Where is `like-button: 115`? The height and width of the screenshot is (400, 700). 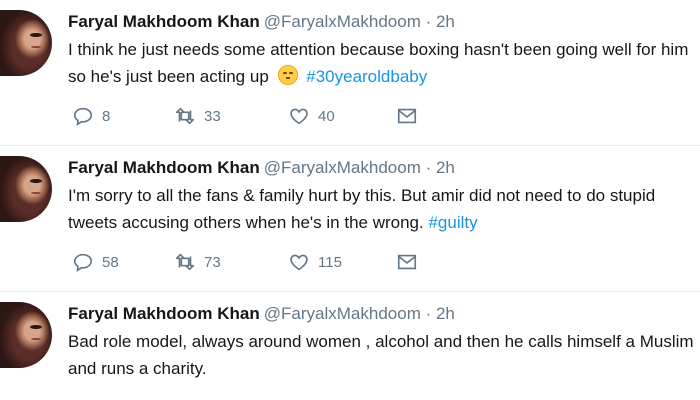 like-button: 115 is located at coordinates (315, 262).